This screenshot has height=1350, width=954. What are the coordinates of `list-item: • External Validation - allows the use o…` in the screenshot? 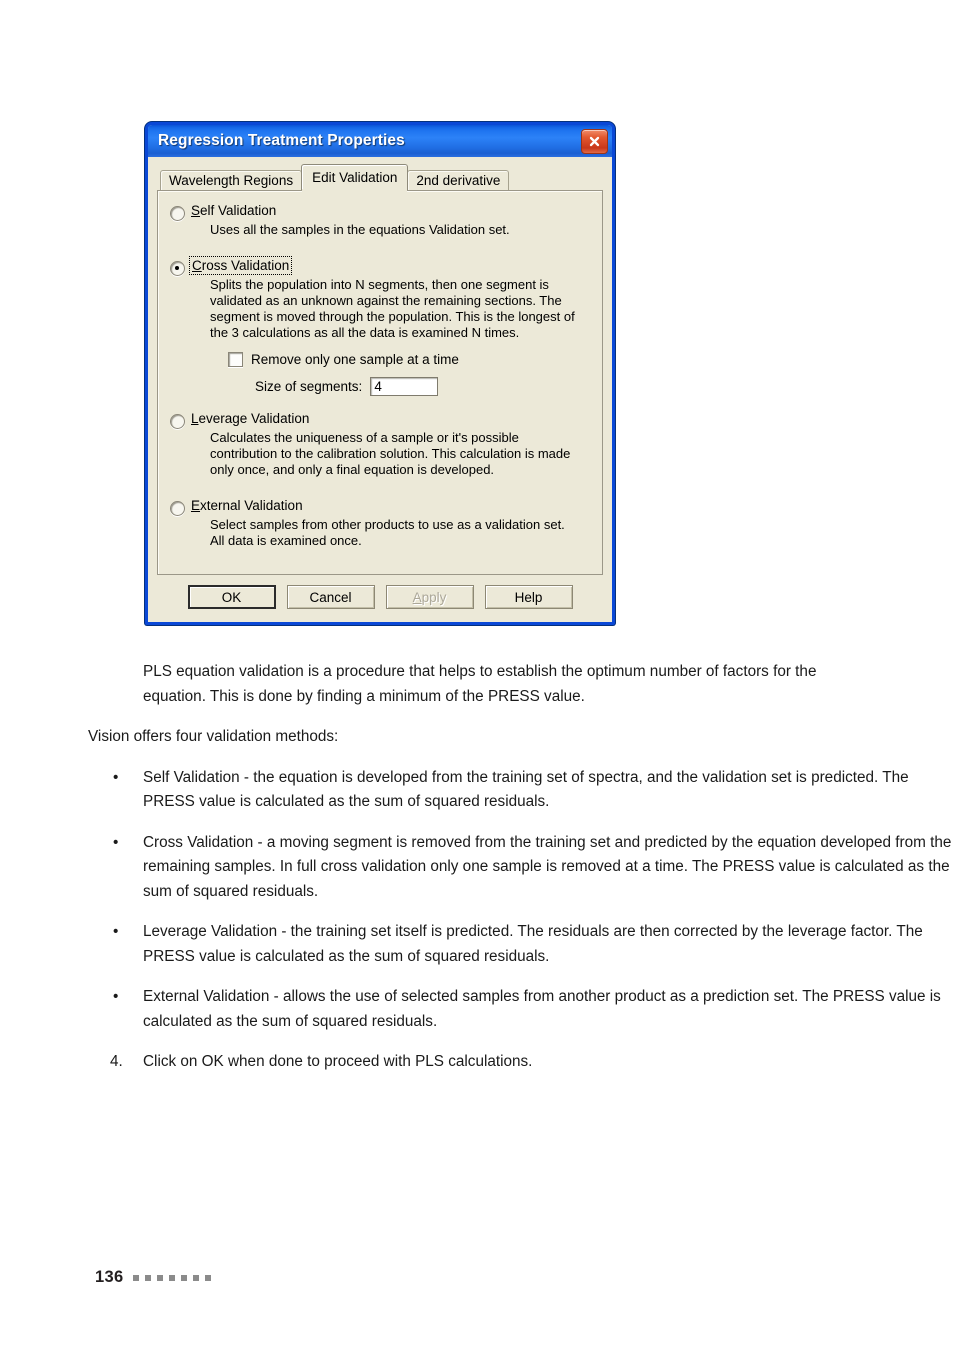 It's located at (477, 1009).